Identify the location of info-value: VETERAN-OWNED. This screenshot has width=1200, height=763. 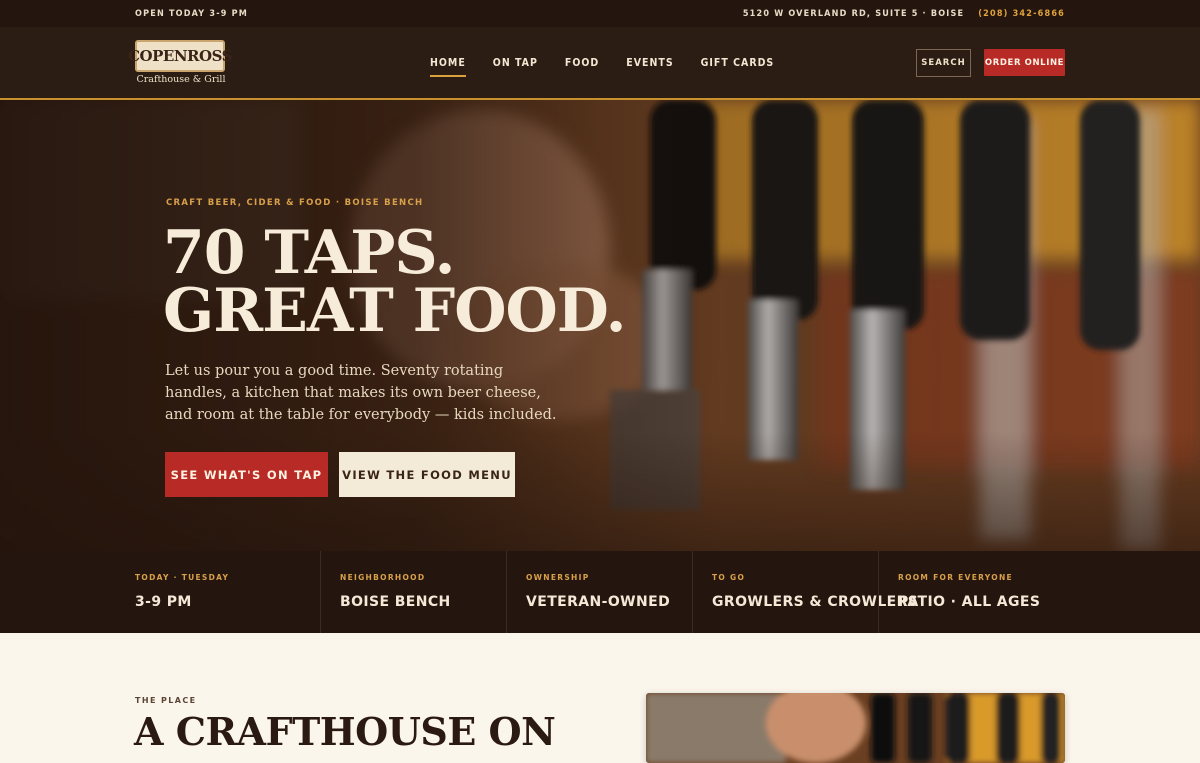
(598, 602).